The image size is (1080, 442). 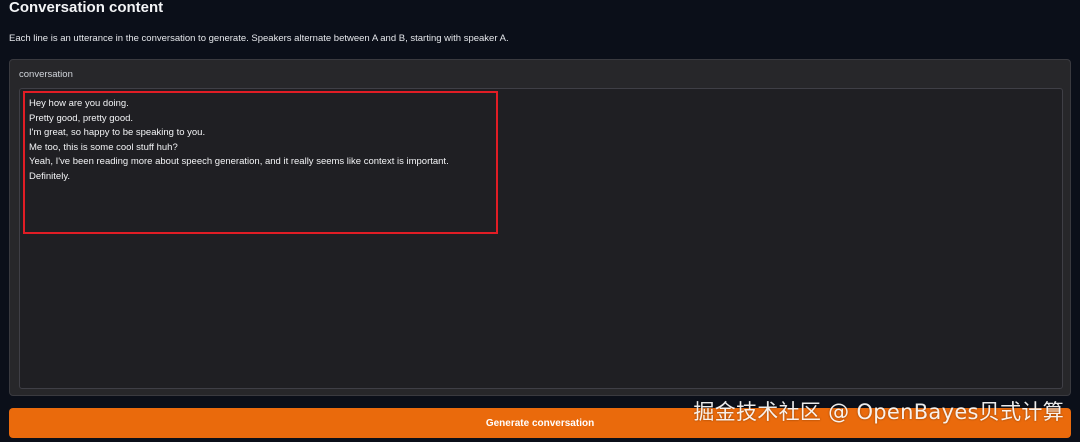 I want to click on generate-conversation-button: Generate conversation, so click(x=540, y=423).